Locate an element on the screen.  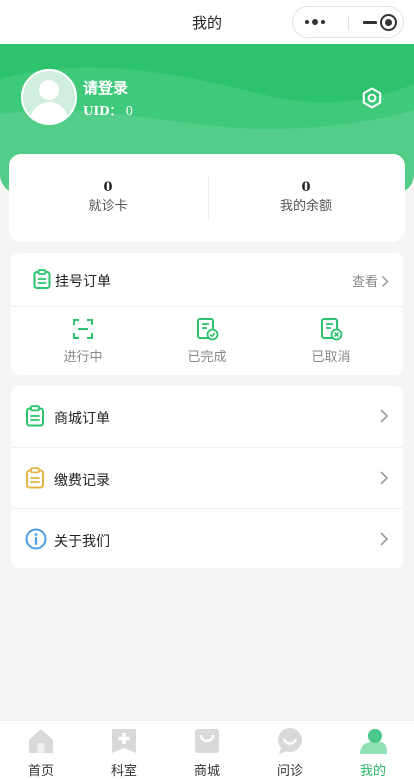
medical-card-count: 0 is located at coordinates (108, 187).